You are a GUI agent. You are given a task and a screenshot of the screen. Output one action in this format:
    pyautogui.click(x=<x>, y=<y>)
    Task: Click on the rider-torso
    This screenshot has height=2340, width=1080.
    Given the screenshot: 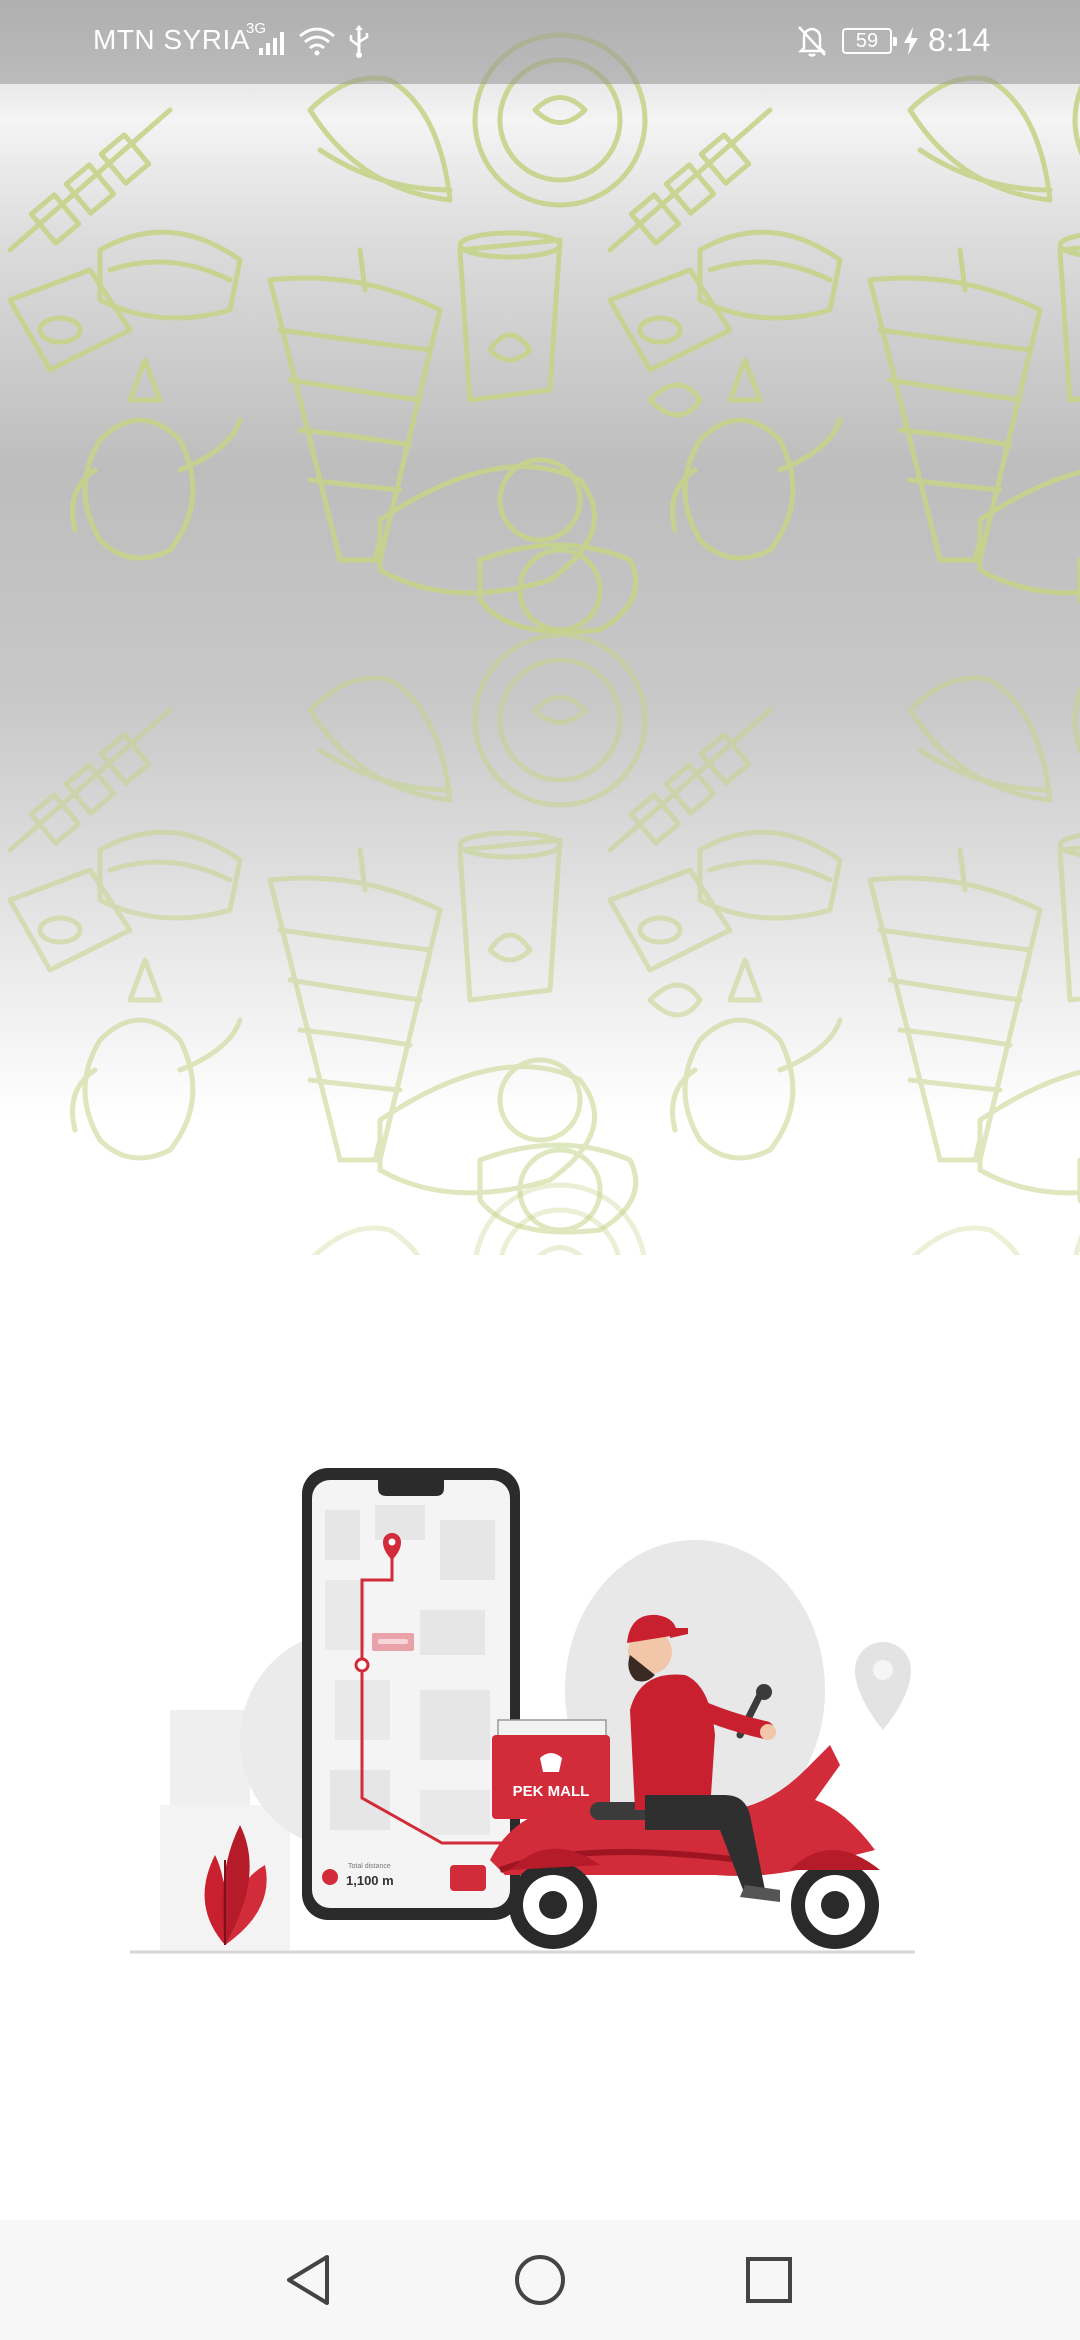 What is the action you would take?
    pyautogui.click(x=672, y=1742)
    